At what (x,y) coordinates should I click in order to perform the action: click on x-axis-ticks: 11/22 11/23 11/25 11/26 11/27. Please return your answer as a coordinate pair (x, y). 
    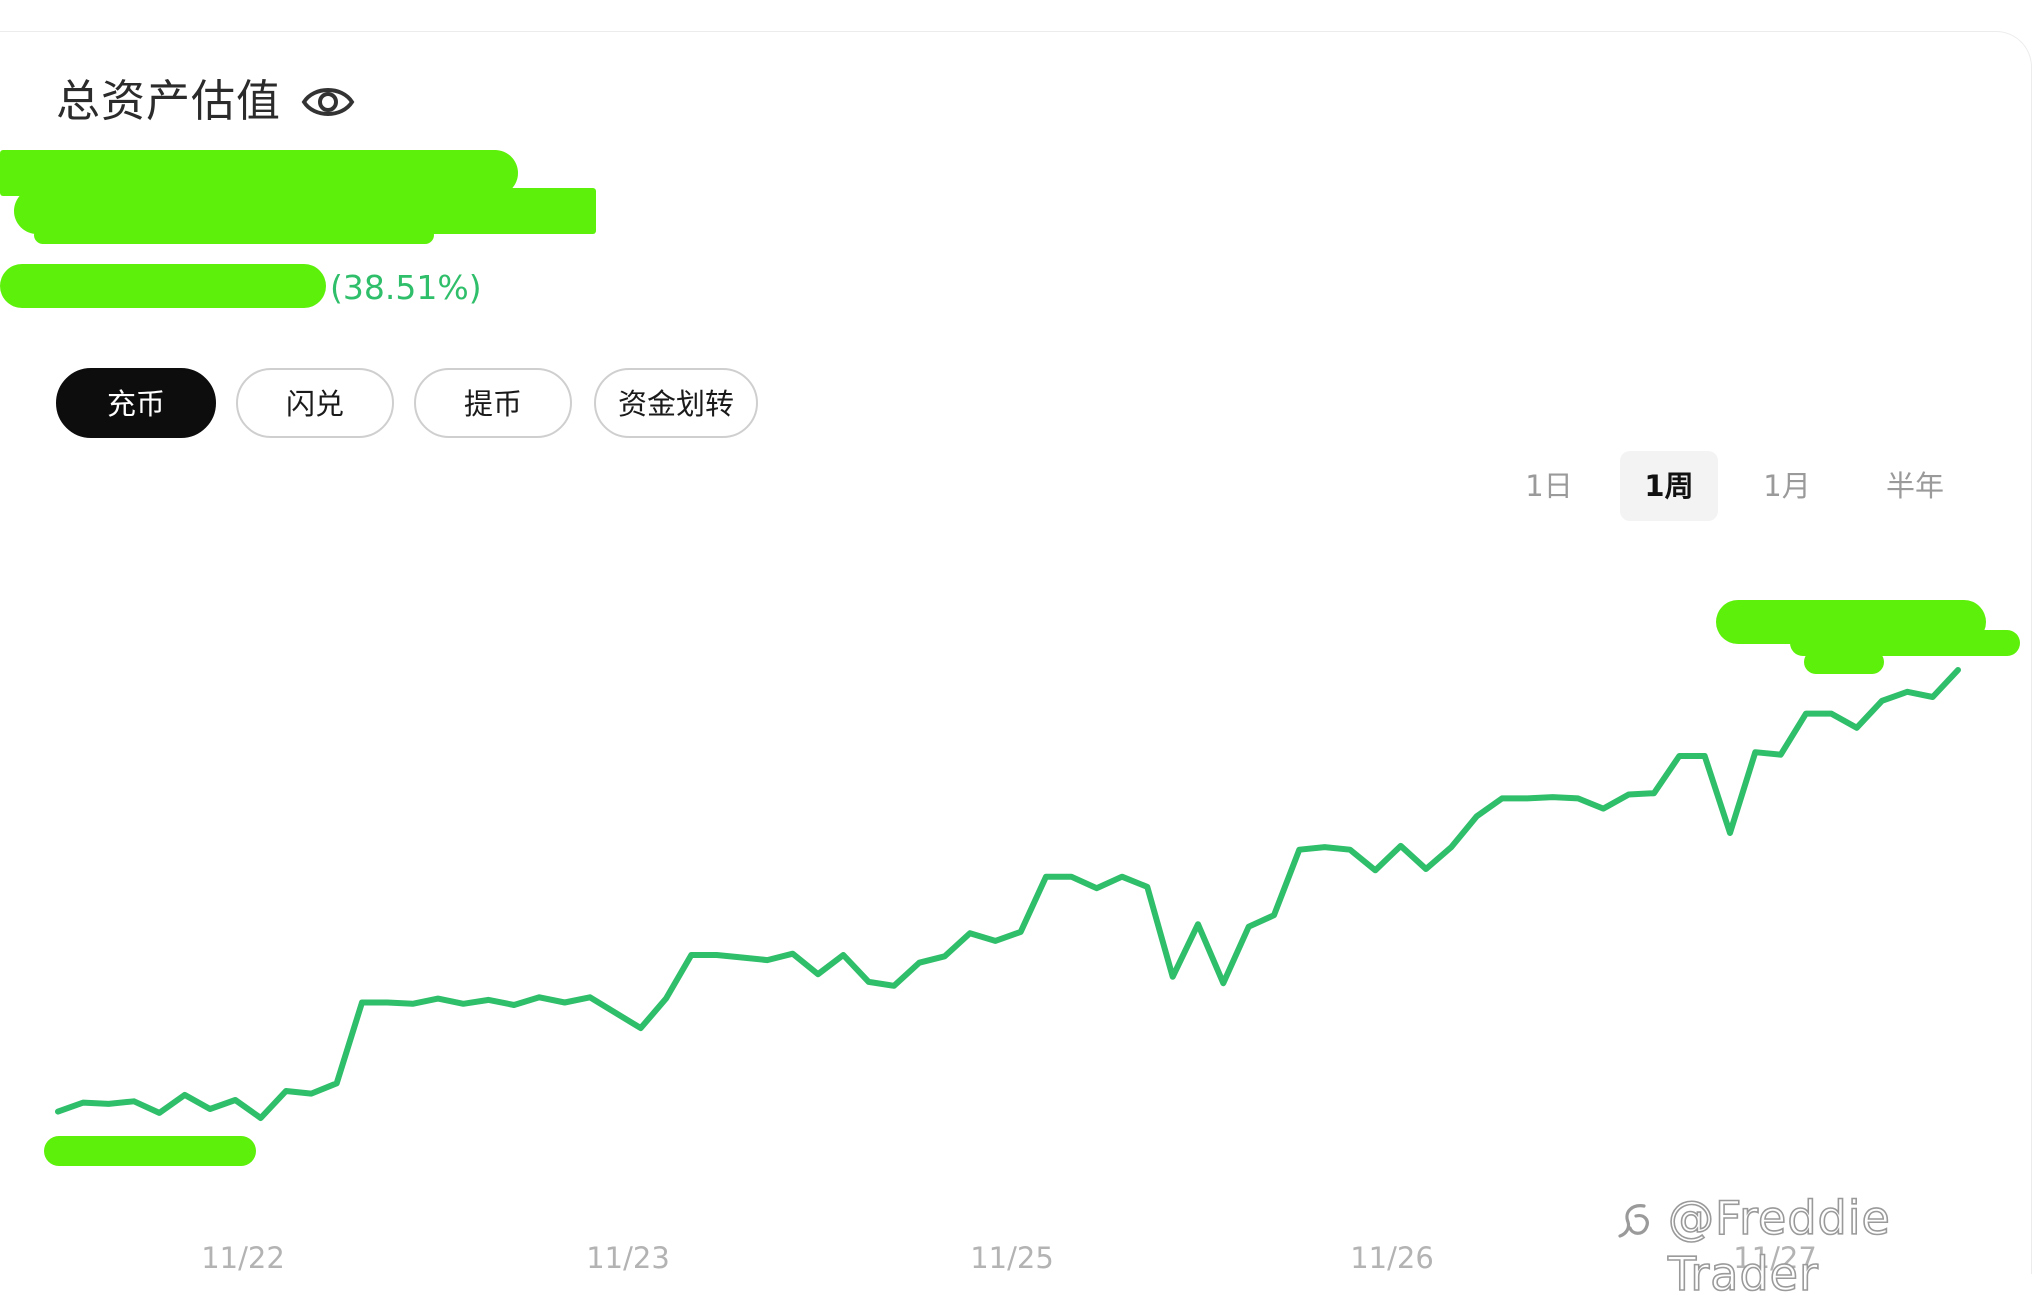
    Looking at the image, I should click on (1009, 1257).